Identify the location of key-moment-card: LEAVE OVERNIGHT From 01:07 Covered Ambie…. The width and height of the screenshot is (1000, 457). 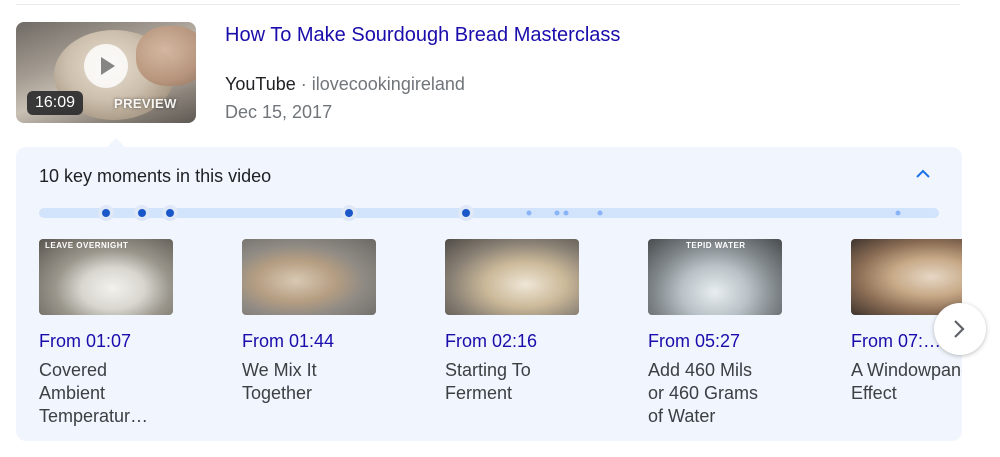
(106, 333).